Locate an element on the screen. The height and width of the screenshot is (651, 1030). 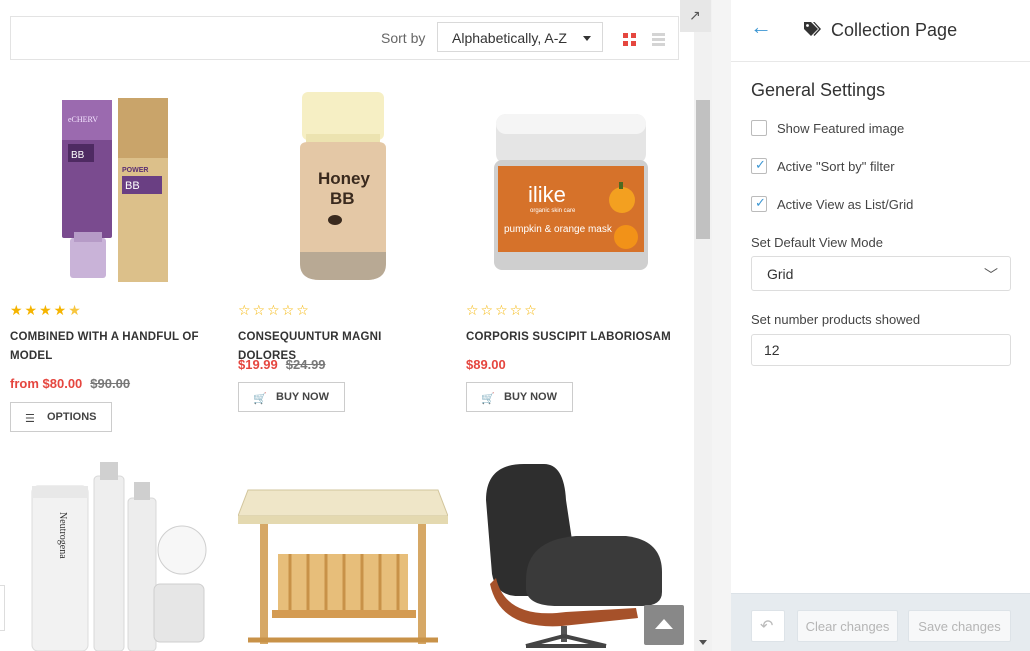
back-arrow-icon: ← is located at coordinates (761, 27).